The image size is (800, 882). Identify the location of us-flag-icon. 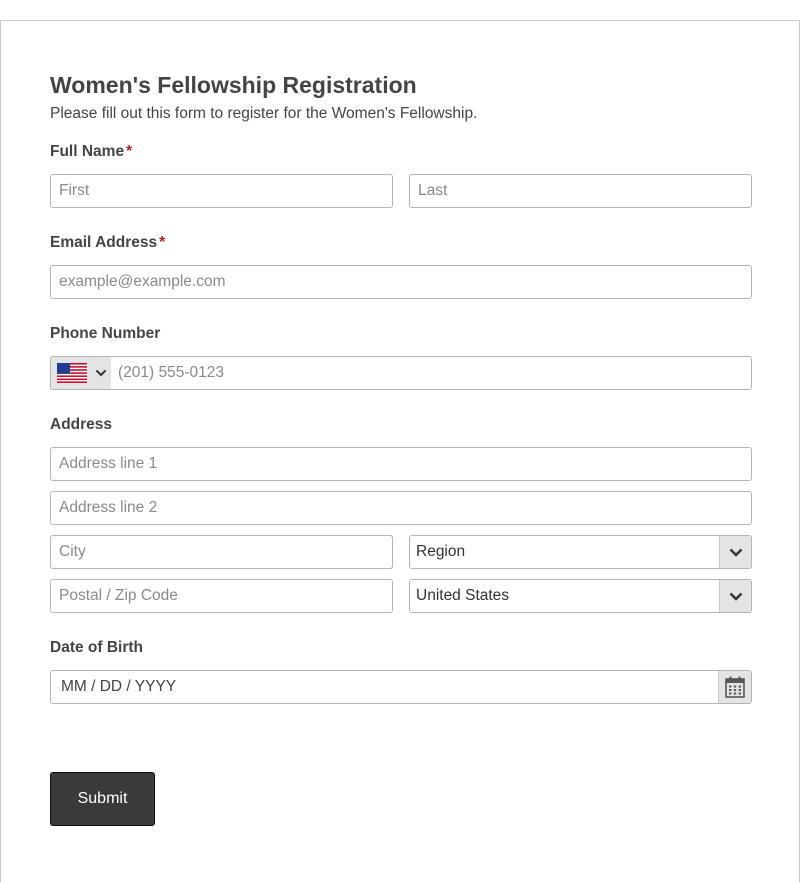
(72, 373).